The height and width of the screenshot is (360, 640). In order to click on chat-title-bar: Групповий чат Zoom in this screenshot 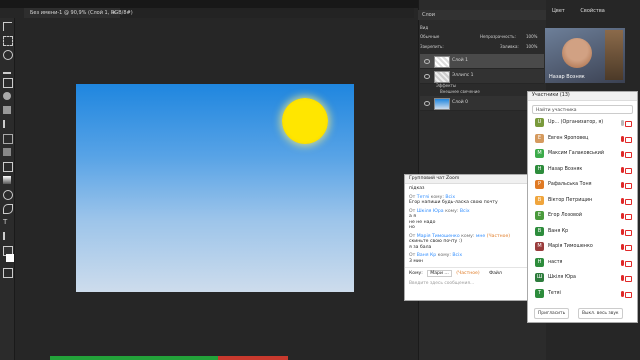, I will do `click(466, 179)`.